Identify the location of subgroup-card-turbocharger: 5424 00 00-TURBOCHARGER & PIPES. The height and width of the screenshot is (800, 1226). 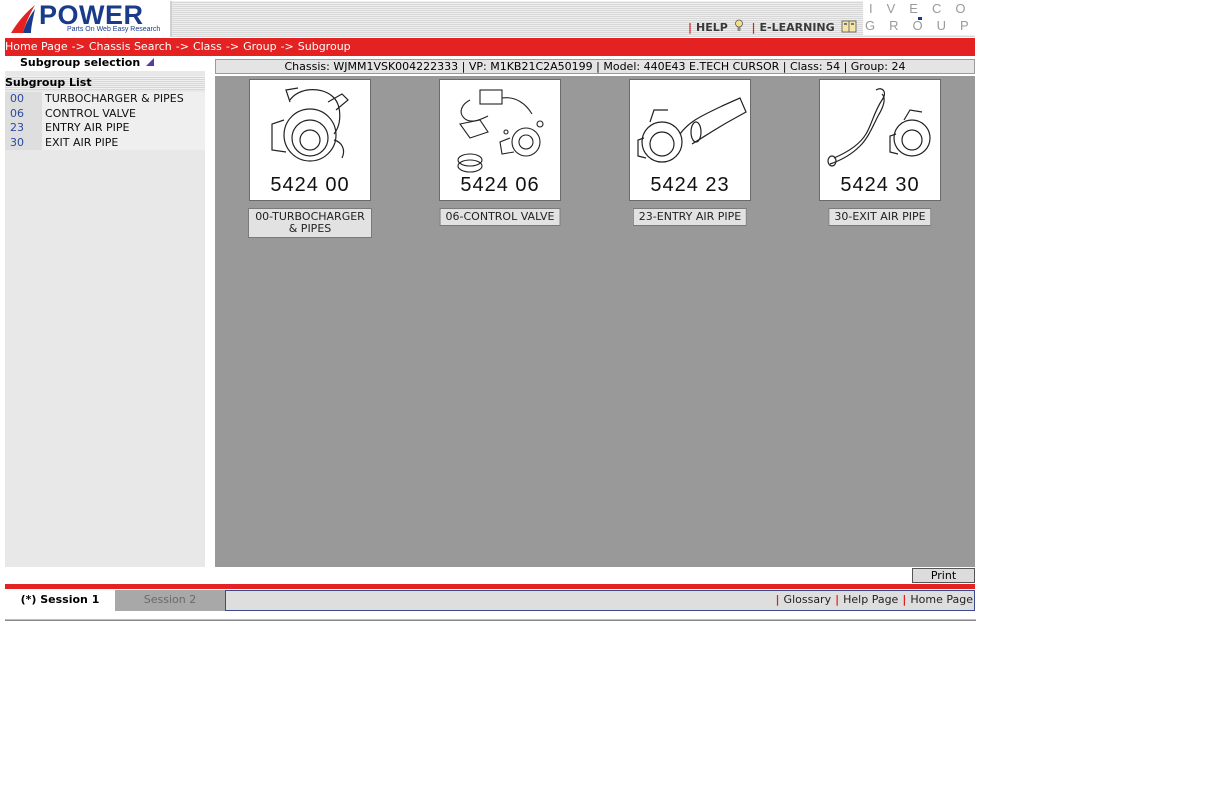
(310, 161).